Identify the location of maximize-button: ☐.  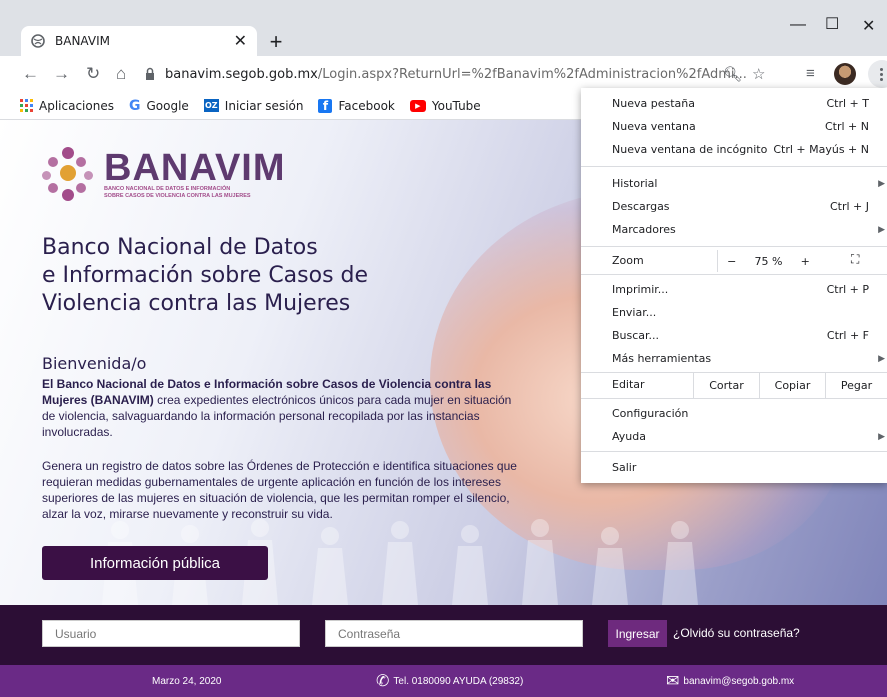
(832, 24).